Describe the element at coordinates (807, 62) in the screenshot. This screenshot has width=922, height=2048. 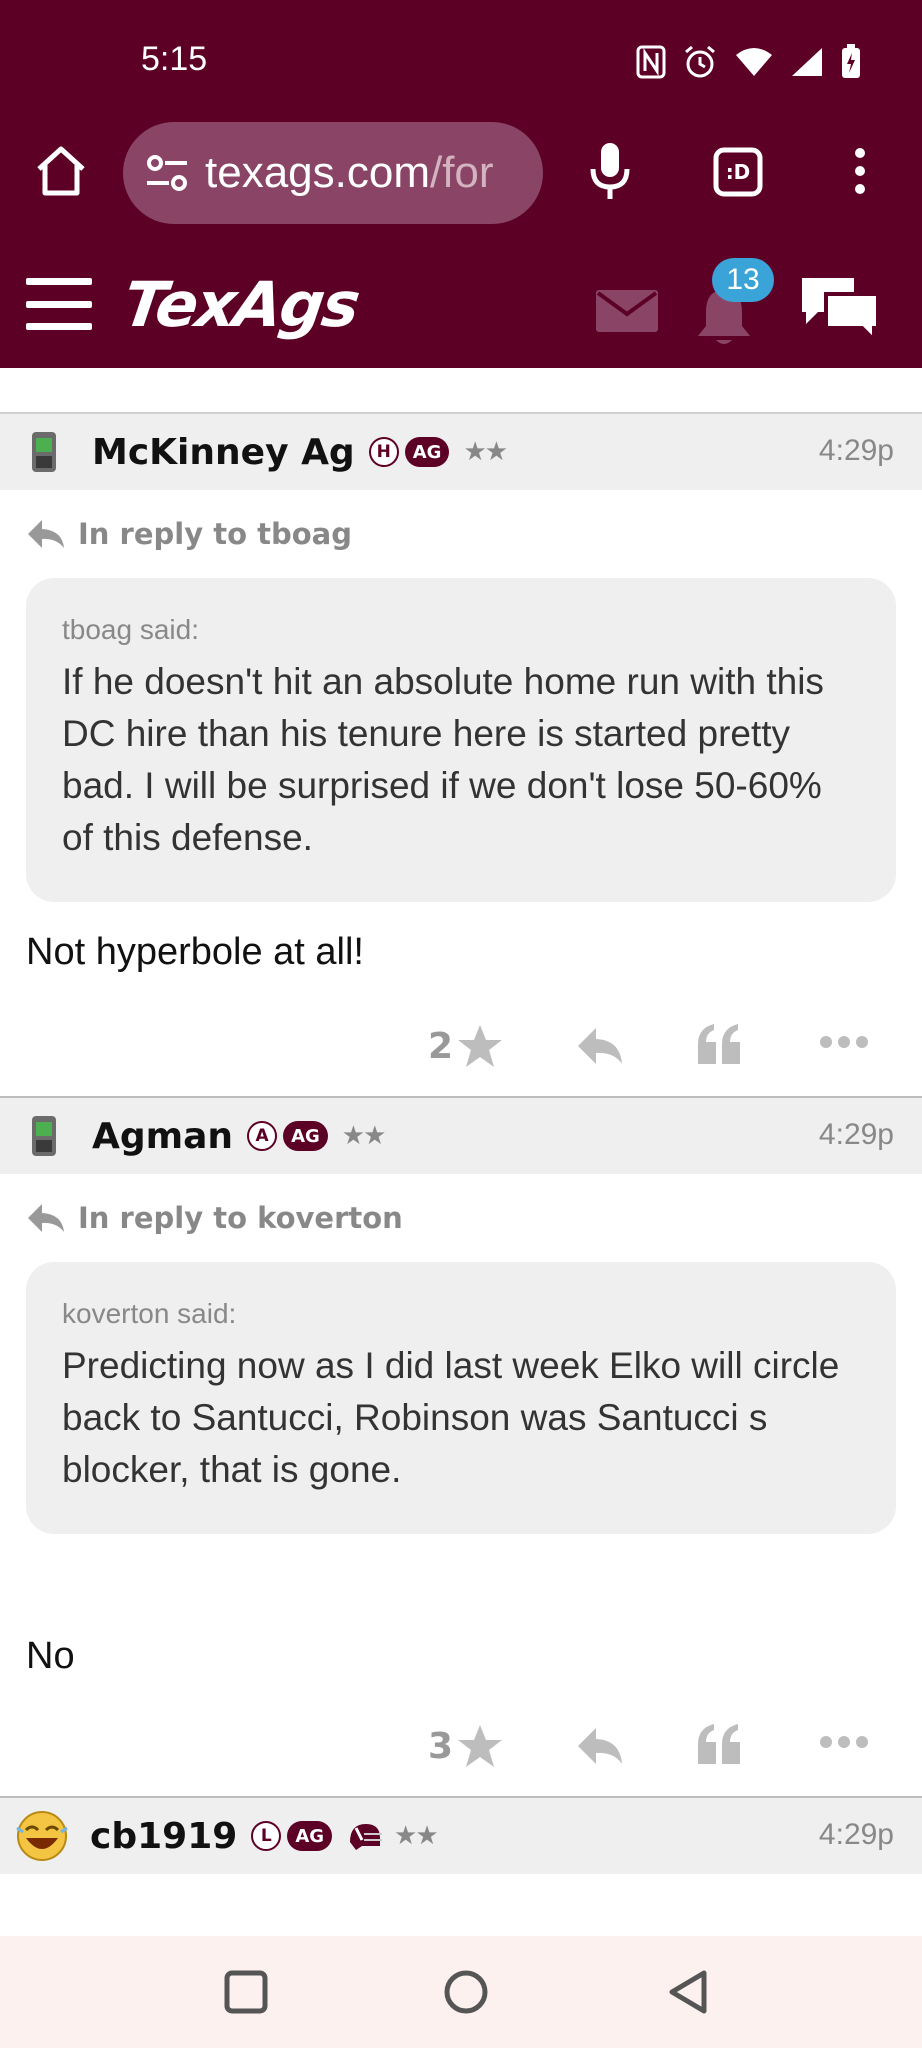
I see `signal-icon` at that location.